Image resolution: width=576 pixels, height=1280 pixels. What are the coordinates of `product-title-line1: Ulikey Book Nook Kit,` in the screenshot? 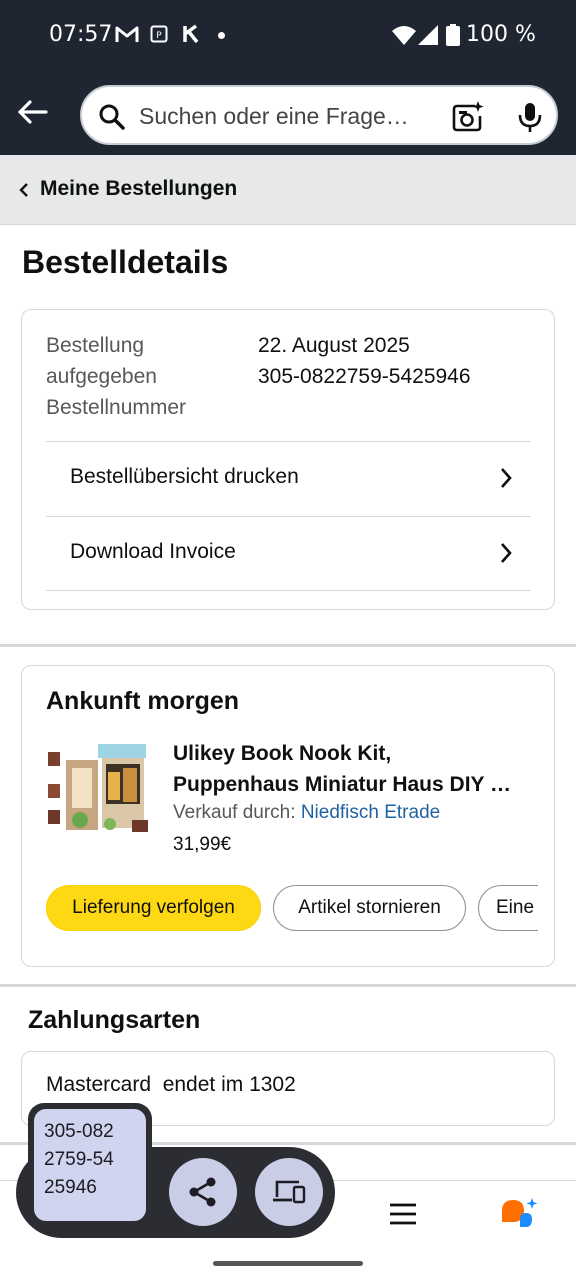 It's located at (282, 753).